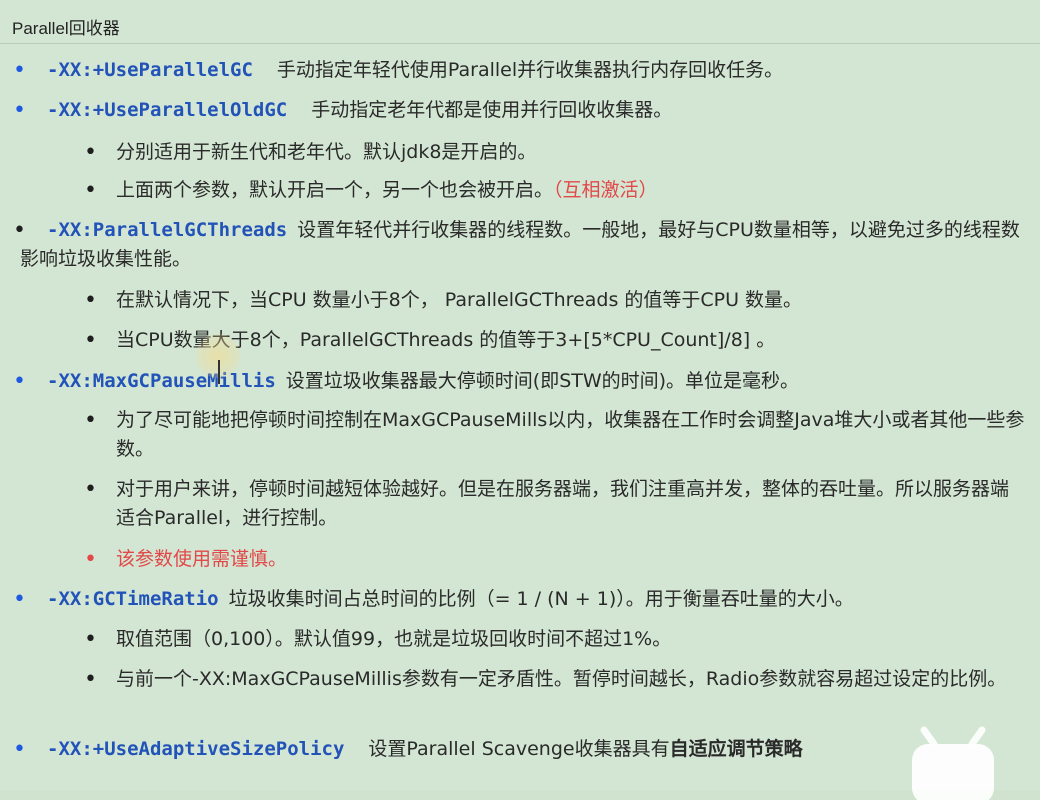 The width and height of the screenshot is (1040, 800). I want to click on flag-name: -XX:ParallelGCThreads, so click(167, 230).